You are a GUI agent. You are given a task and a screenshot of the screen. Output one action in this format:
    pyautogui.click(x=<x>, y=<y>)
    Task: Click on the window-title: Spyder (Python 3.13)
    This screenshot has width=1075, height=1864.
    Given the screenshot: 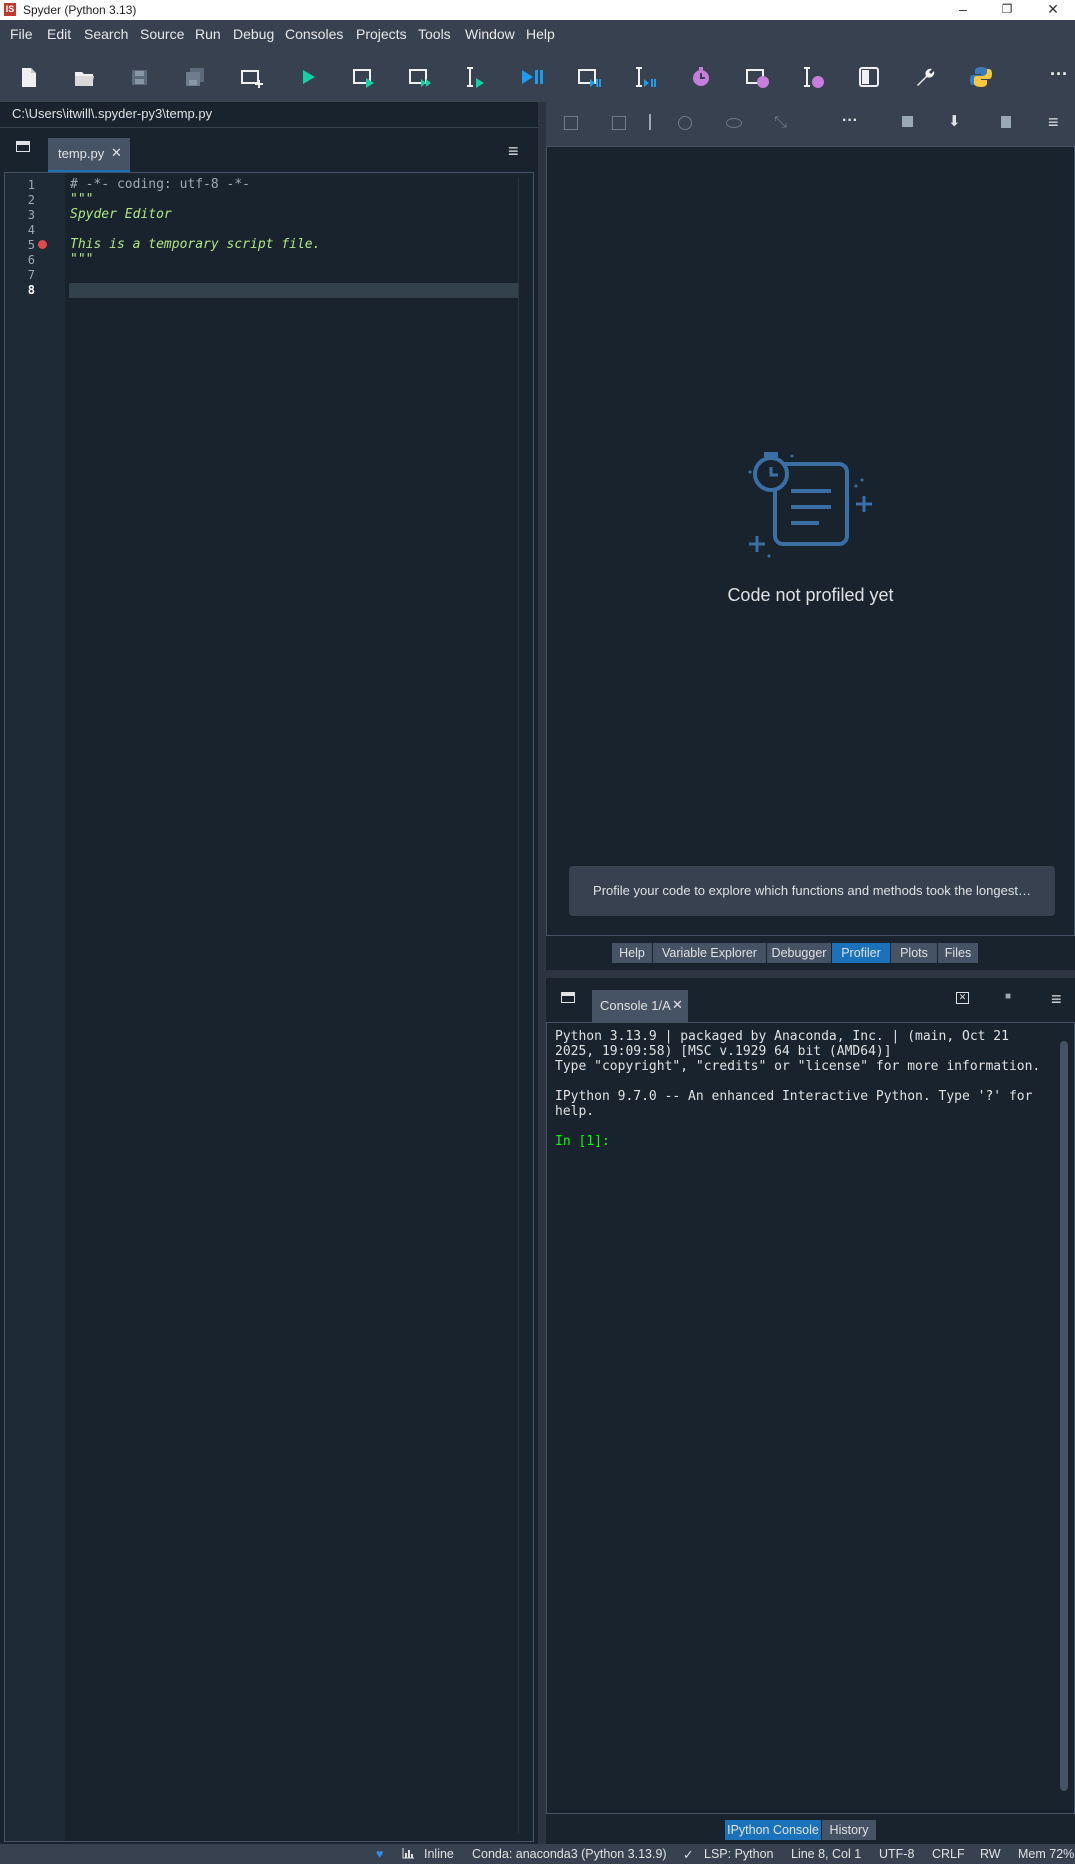 What is the action you would take?
    pyautogui.click(x=80, y=10)
    